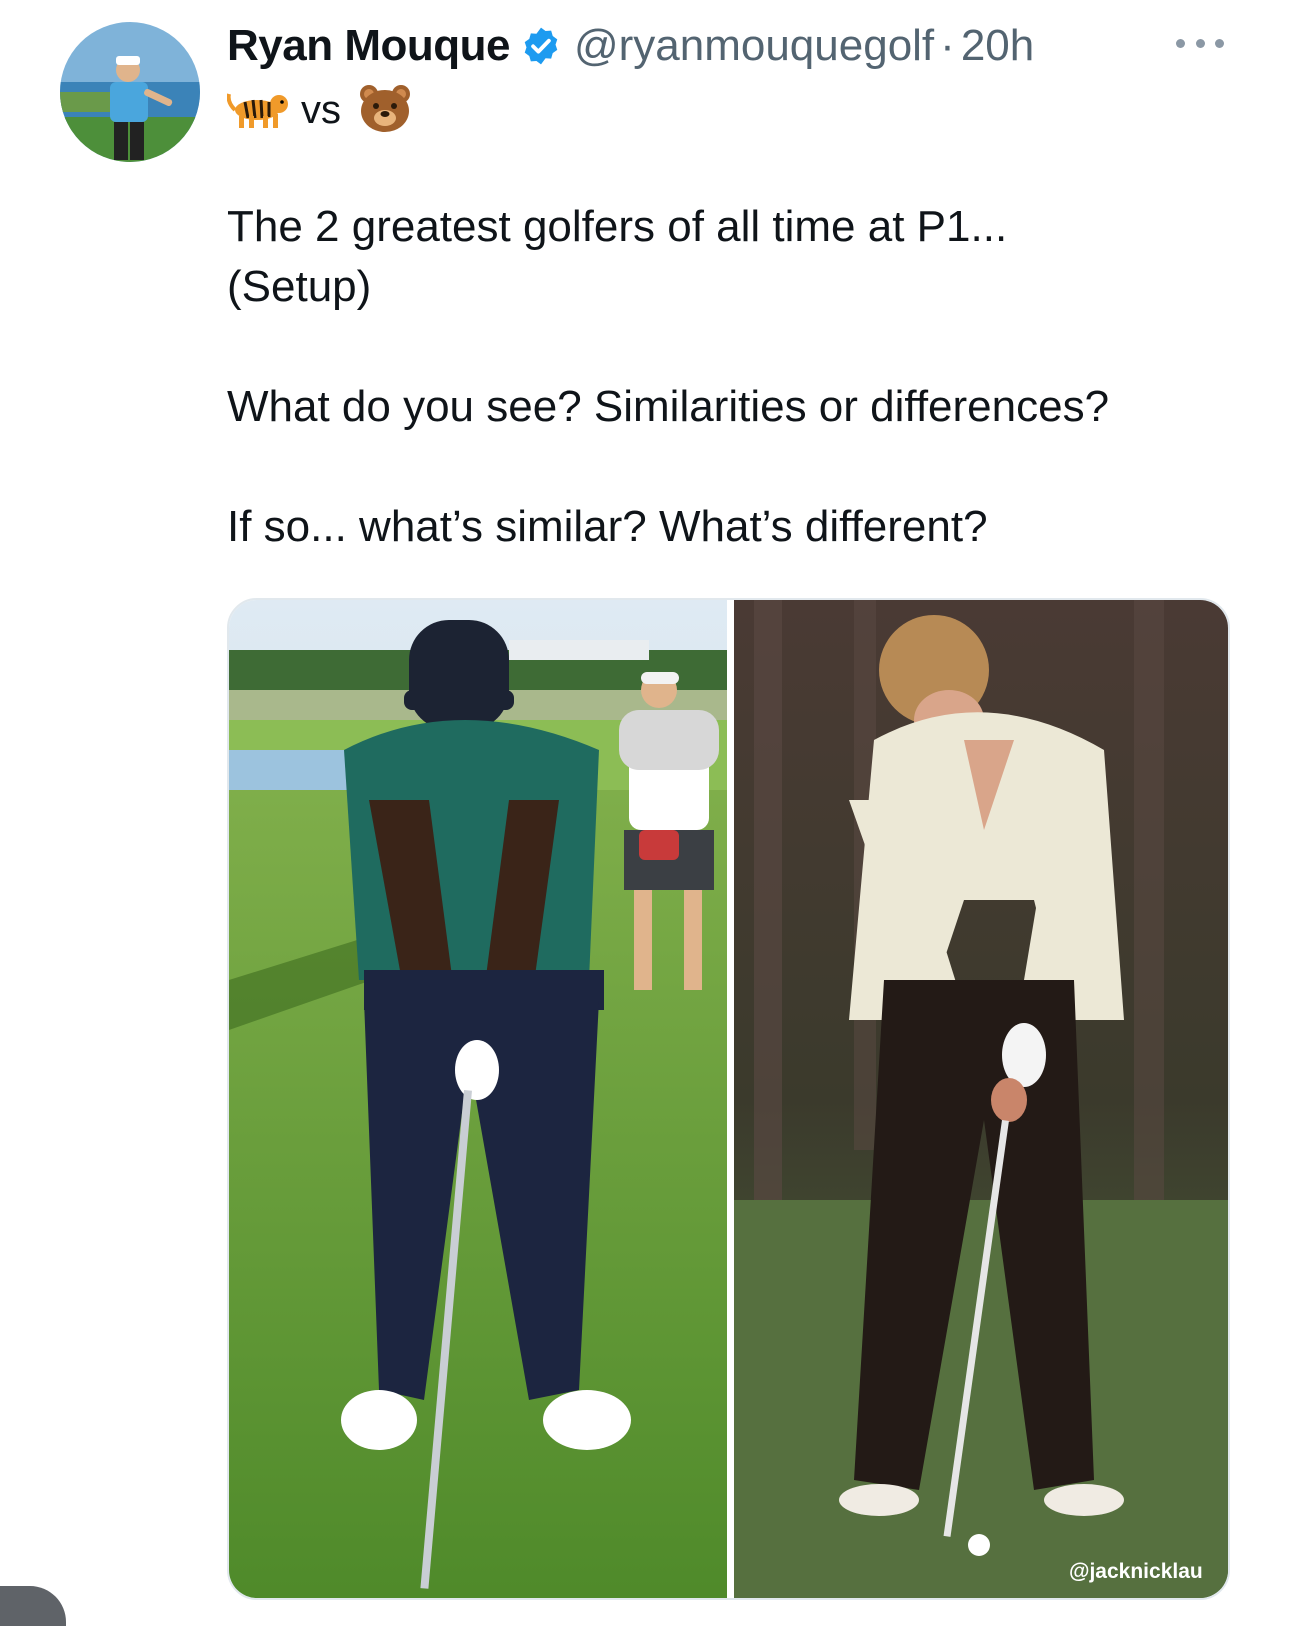 The height and width of the screenshot is (1626, 1290). Describe the element at coordinates (299, 286) in the screenshot. I see `tweet-text-line: (Setup)` at that location.